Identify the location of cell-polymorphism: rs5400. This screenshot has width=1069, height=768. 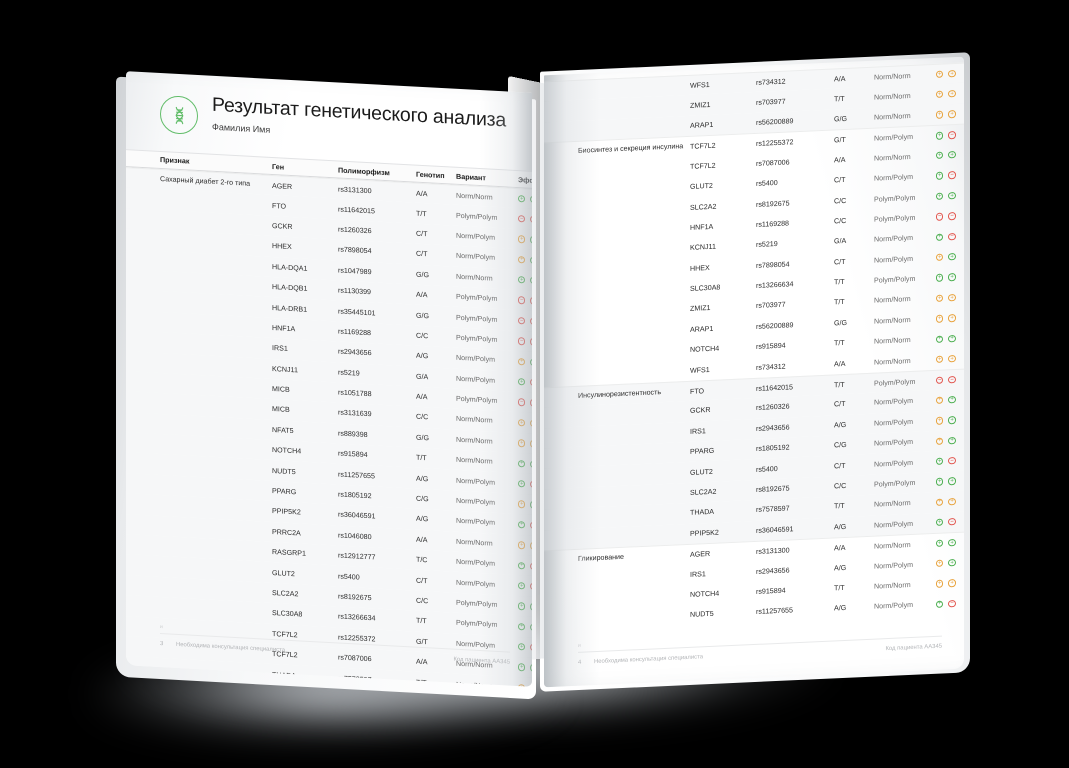
(349, 577).